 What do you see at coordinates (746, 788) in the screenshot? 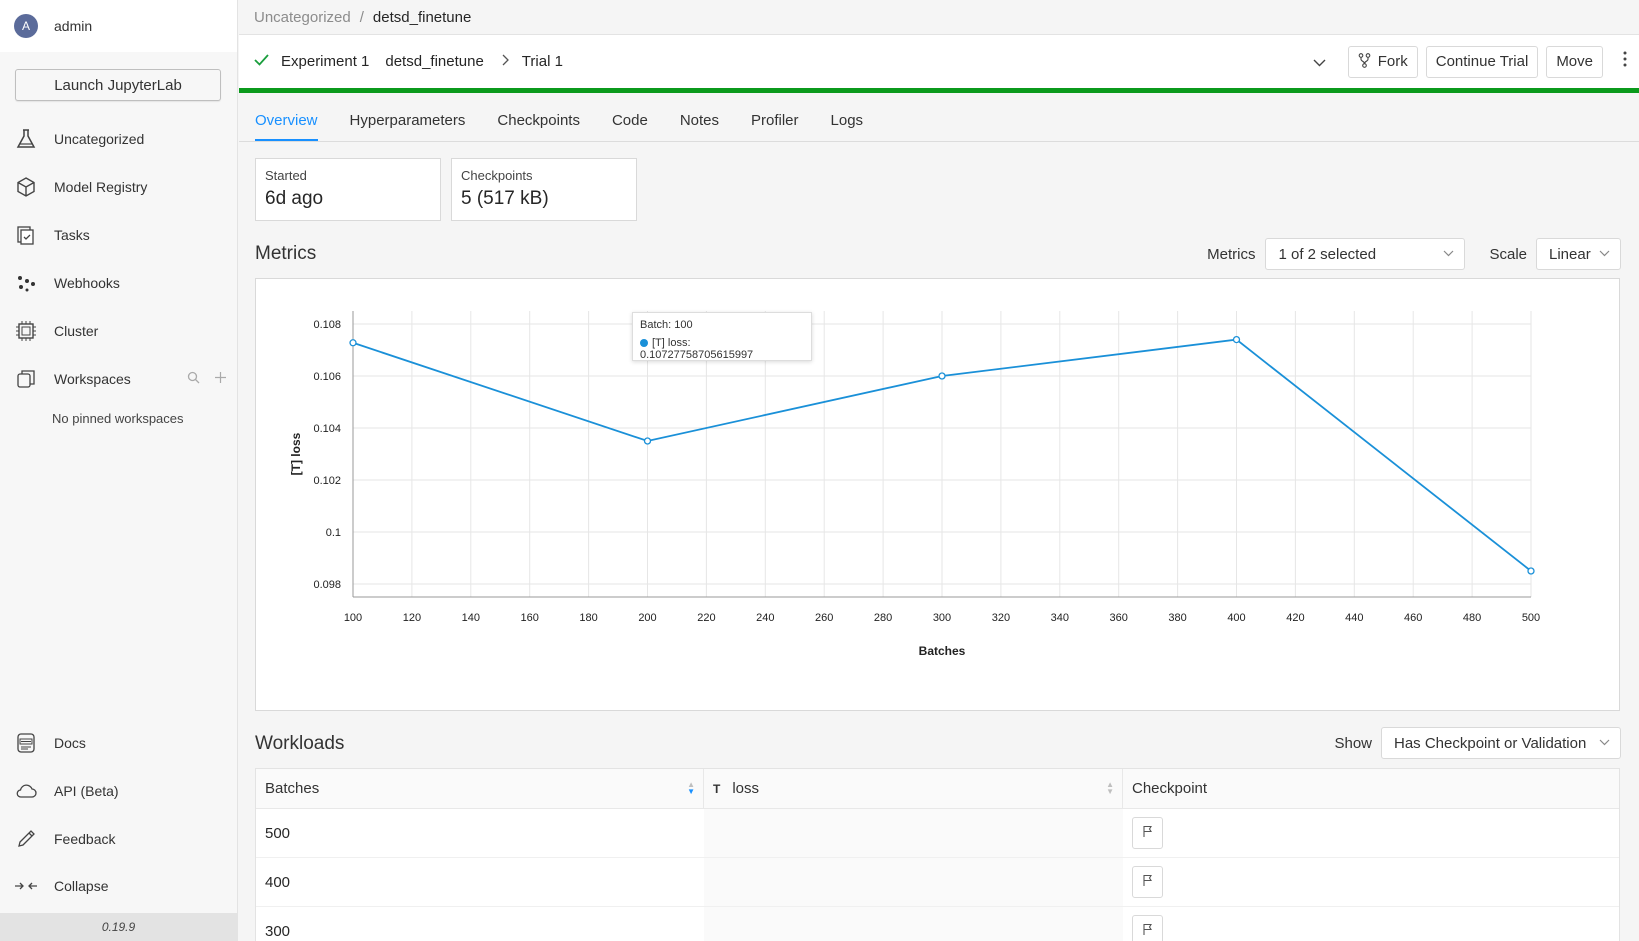
I see `column-label: loss` at bounding box center [746, 788].